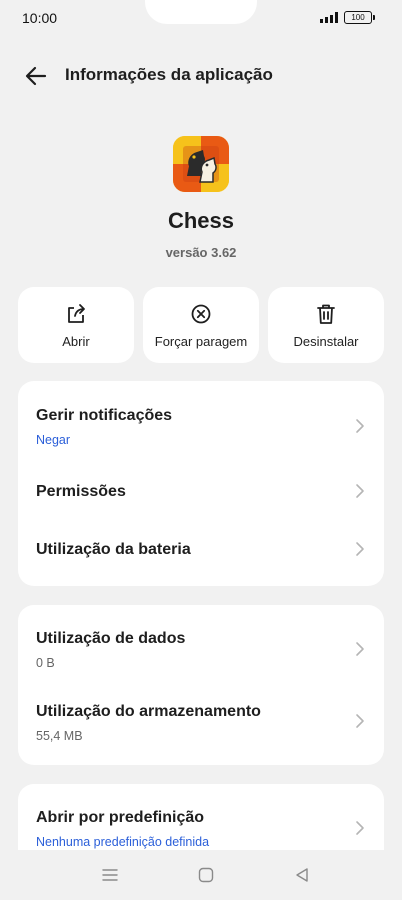  I want to click on uninstall-button: Desinstalar, so click(326, 325).